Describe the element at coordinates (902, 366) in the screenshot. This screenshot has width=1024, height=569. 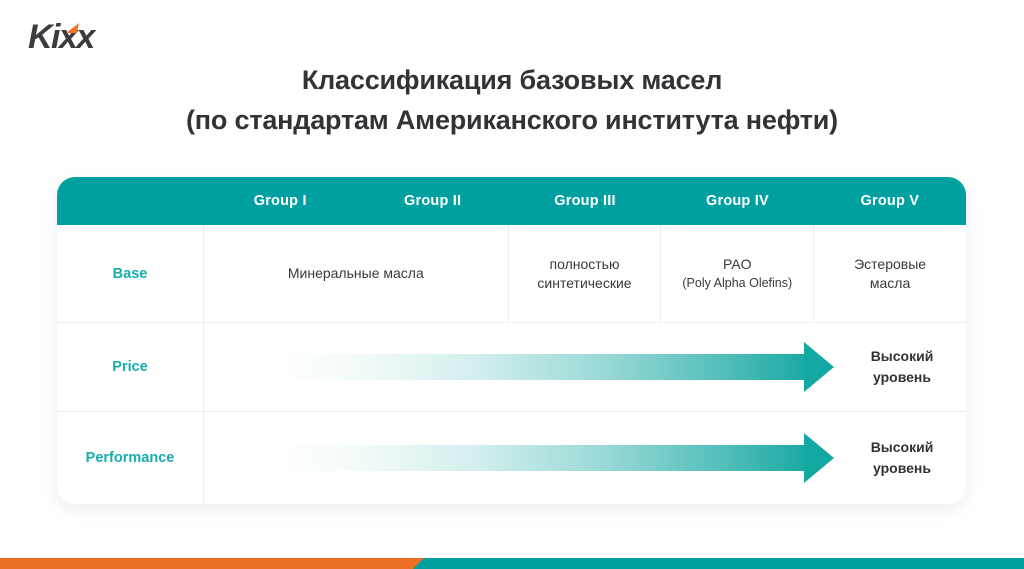
I see `price-arrow-label: Высокий уровень` at that location.